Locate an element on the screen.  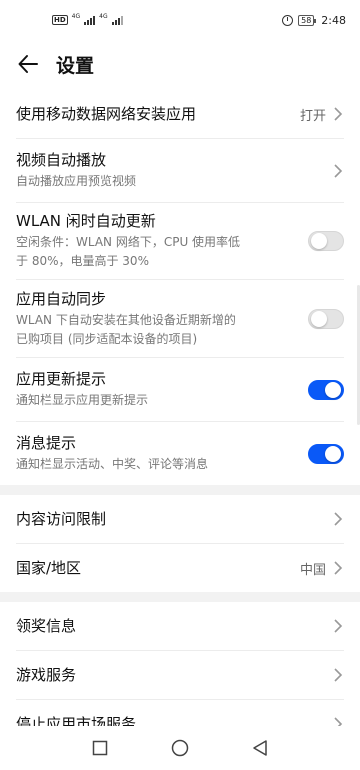
setting-mobile-data-install: 使用移动数据网络安装应用 打开 is located at coordinates (180, 114).